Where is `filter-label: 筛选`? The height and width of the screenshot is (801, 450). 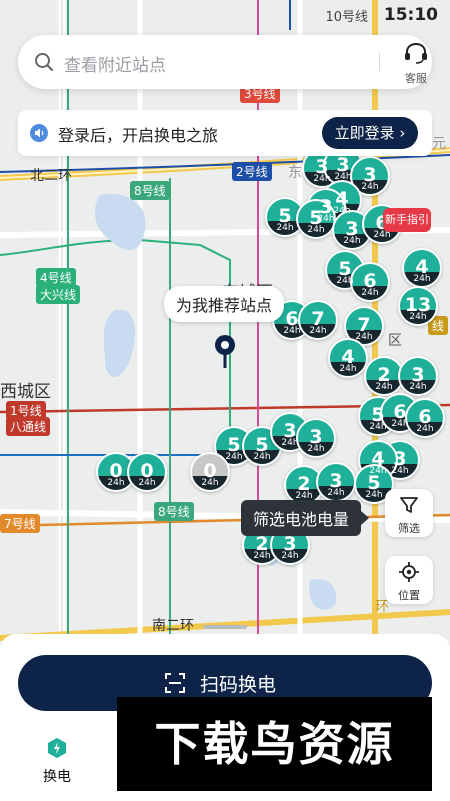
filter-label: 筛选 is located at coordinates (409, 528).